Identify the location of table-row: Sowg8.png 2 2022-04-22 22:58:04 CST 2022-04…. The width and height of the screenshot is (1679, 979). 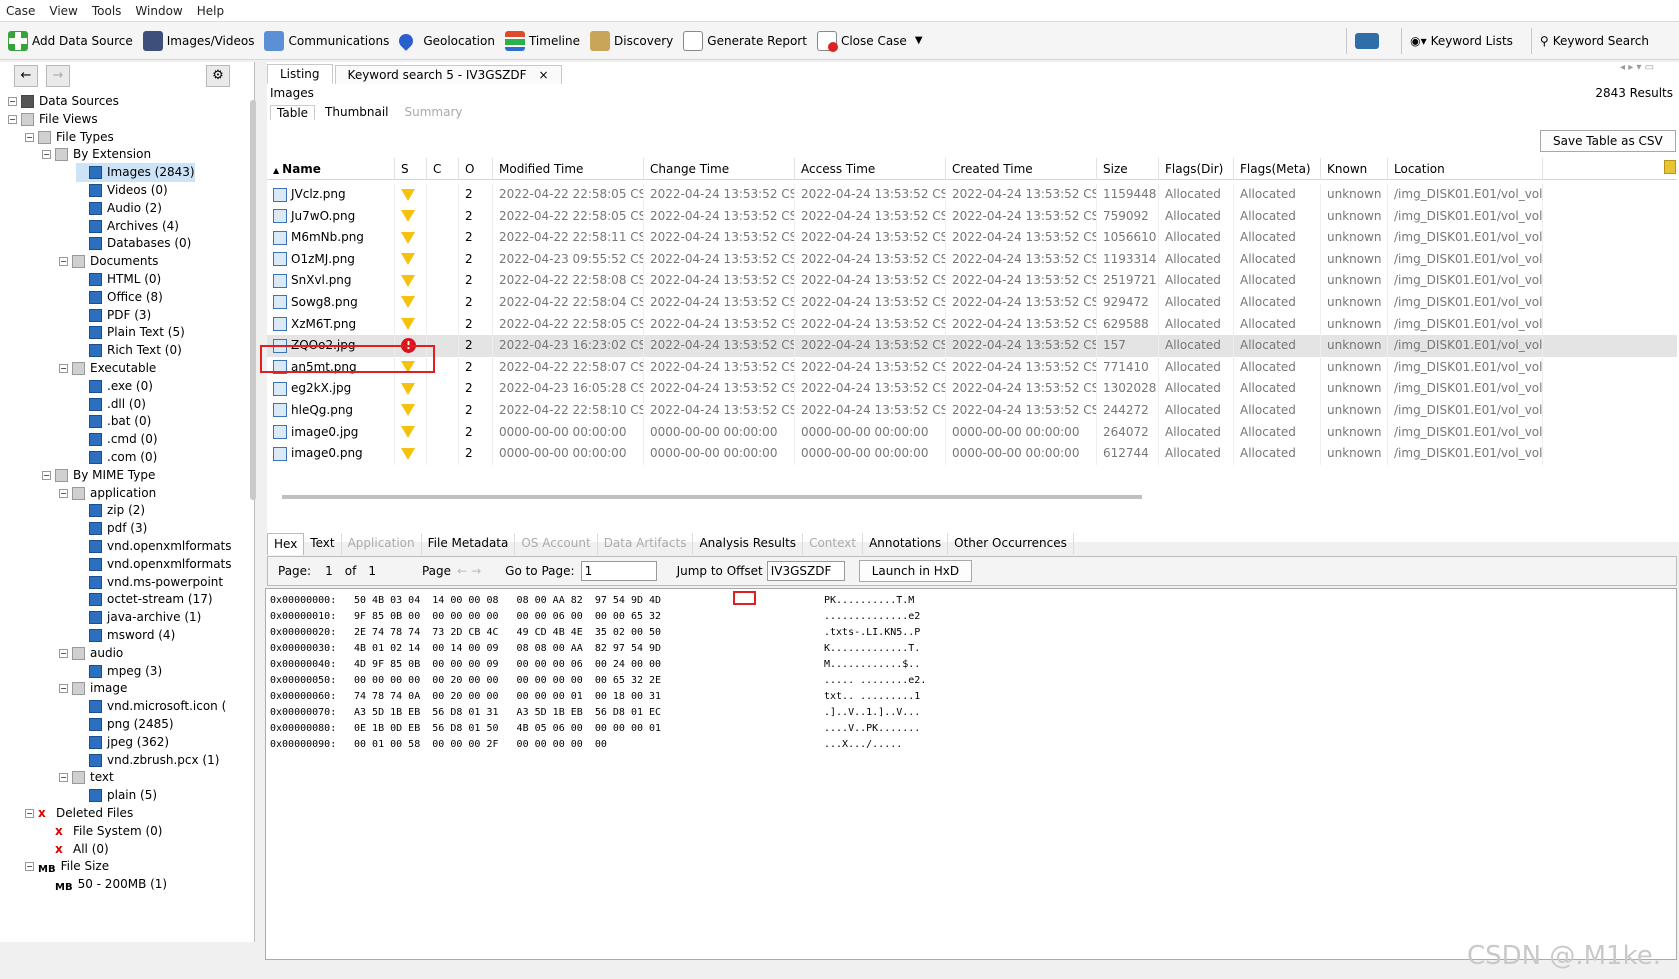
(972, 302).